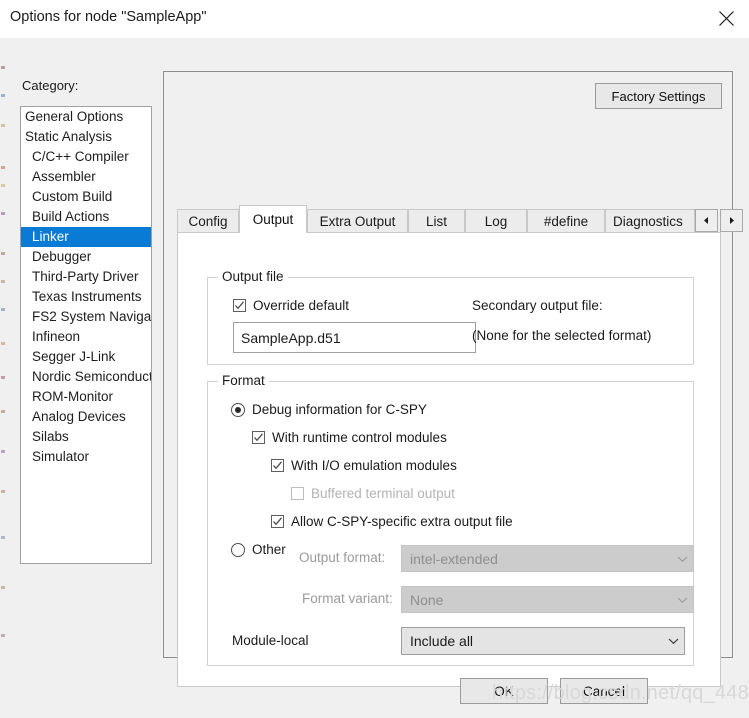 The image size is (749, 718). I want to click on window-title: Options for node "SampleApp", so click(108, 17).